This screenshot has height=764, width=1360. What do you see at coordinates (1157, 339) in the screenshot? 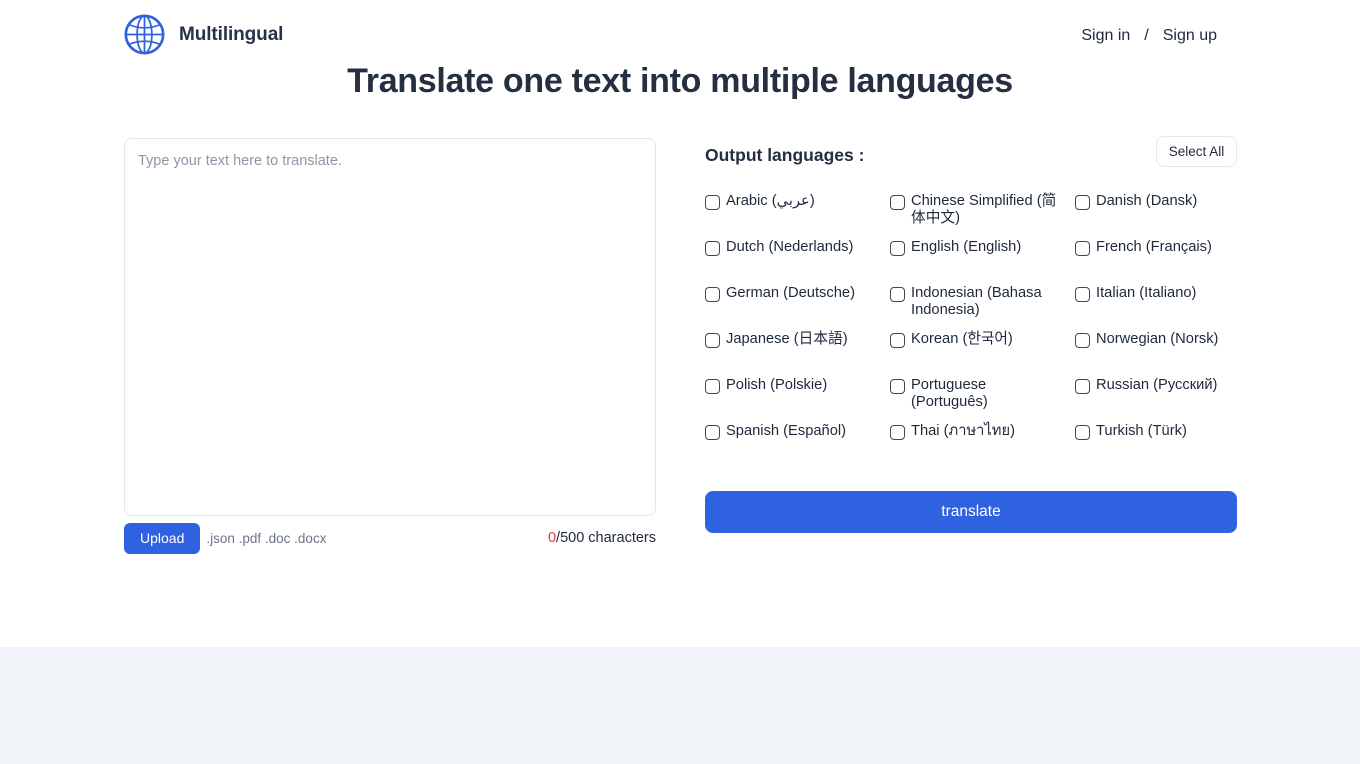
I see `language-label: Norwegian (Norsk)` at bounding box center [1157, 339].